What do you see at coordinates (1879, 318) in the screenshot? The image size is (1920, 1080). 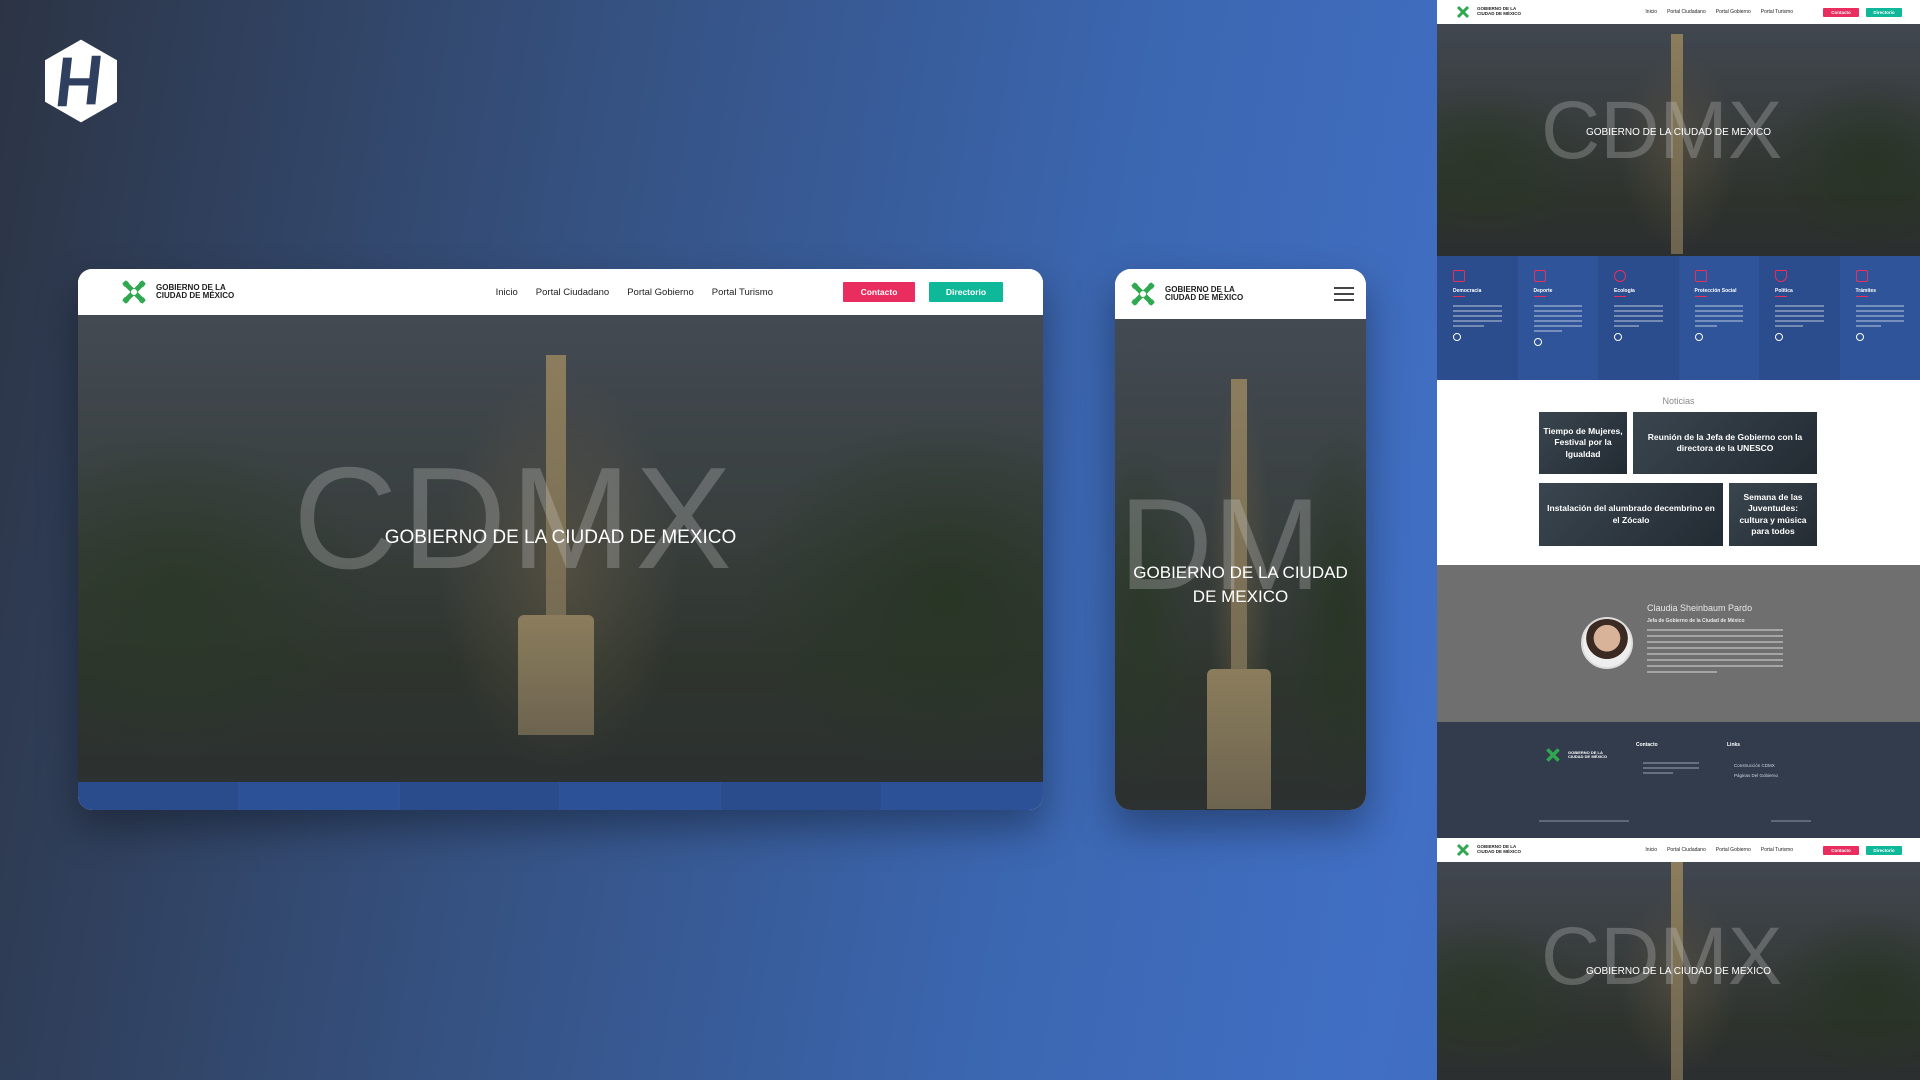 I see `service-card-tramites: Trámites` at bounding box center [1879, 318].